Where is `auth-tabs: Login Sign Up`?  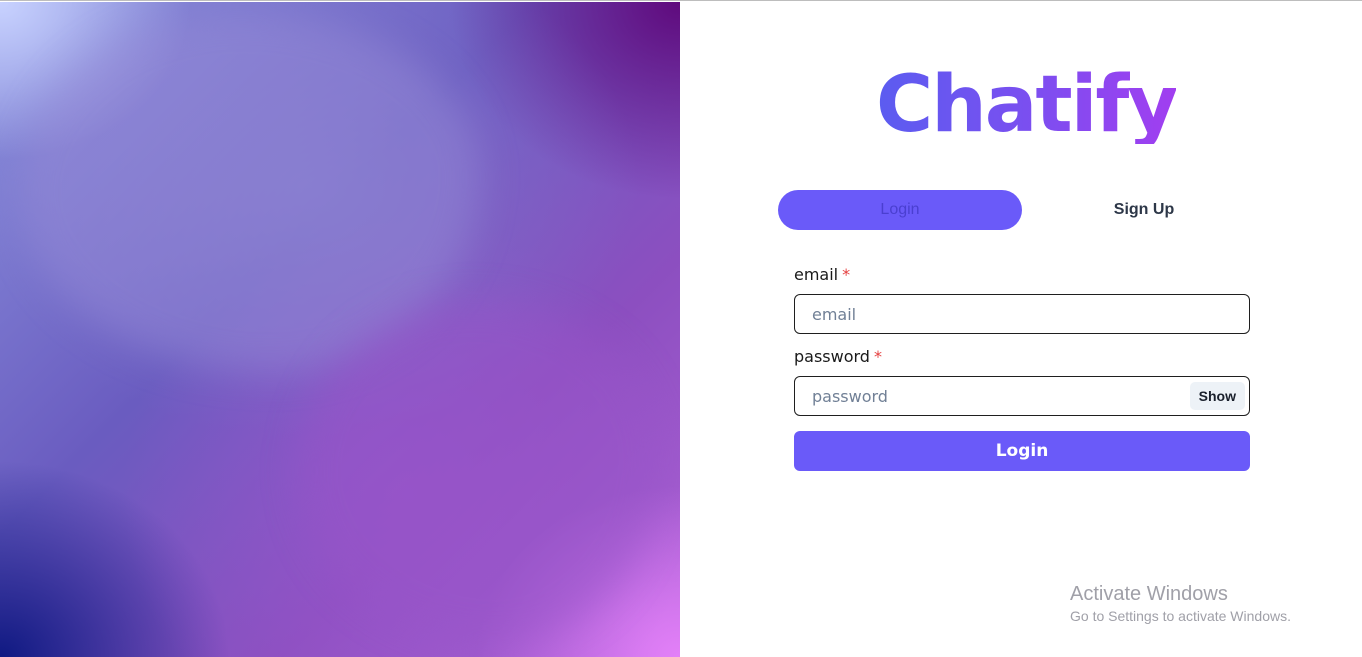 auth-tabs: Login Sign Up is located at coordinates (1022, 210).